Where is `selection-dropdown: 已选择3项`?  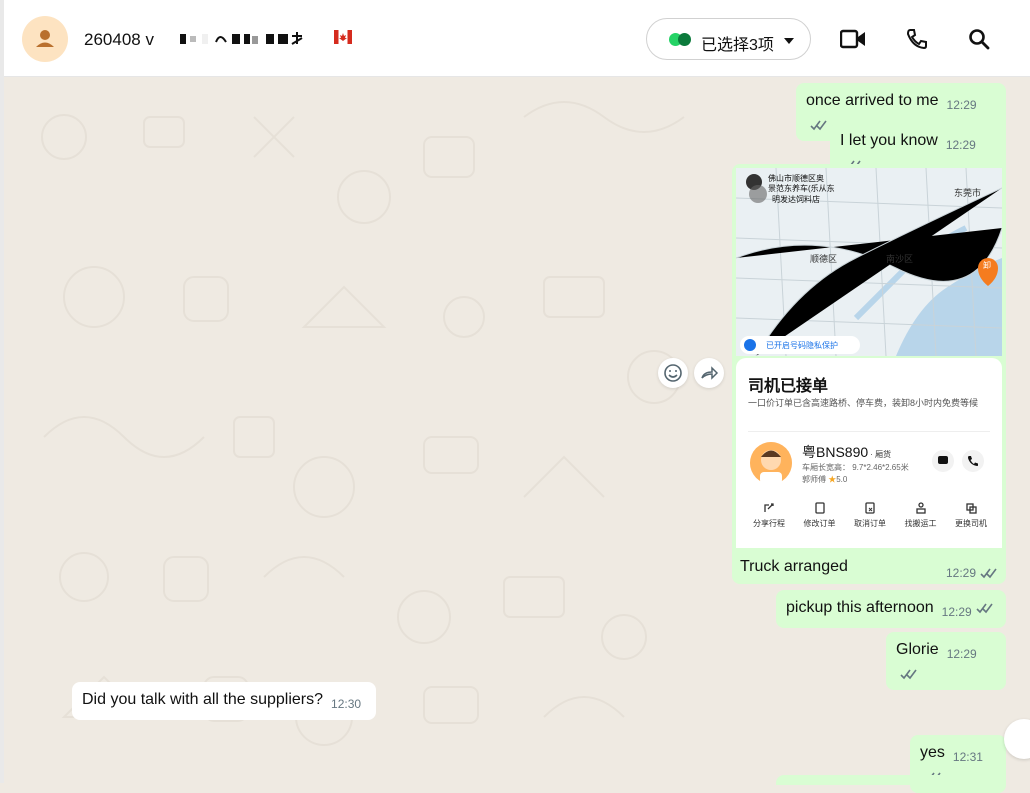
selection-dropdown: 已选择3项 is located at coordinates (728, 39).